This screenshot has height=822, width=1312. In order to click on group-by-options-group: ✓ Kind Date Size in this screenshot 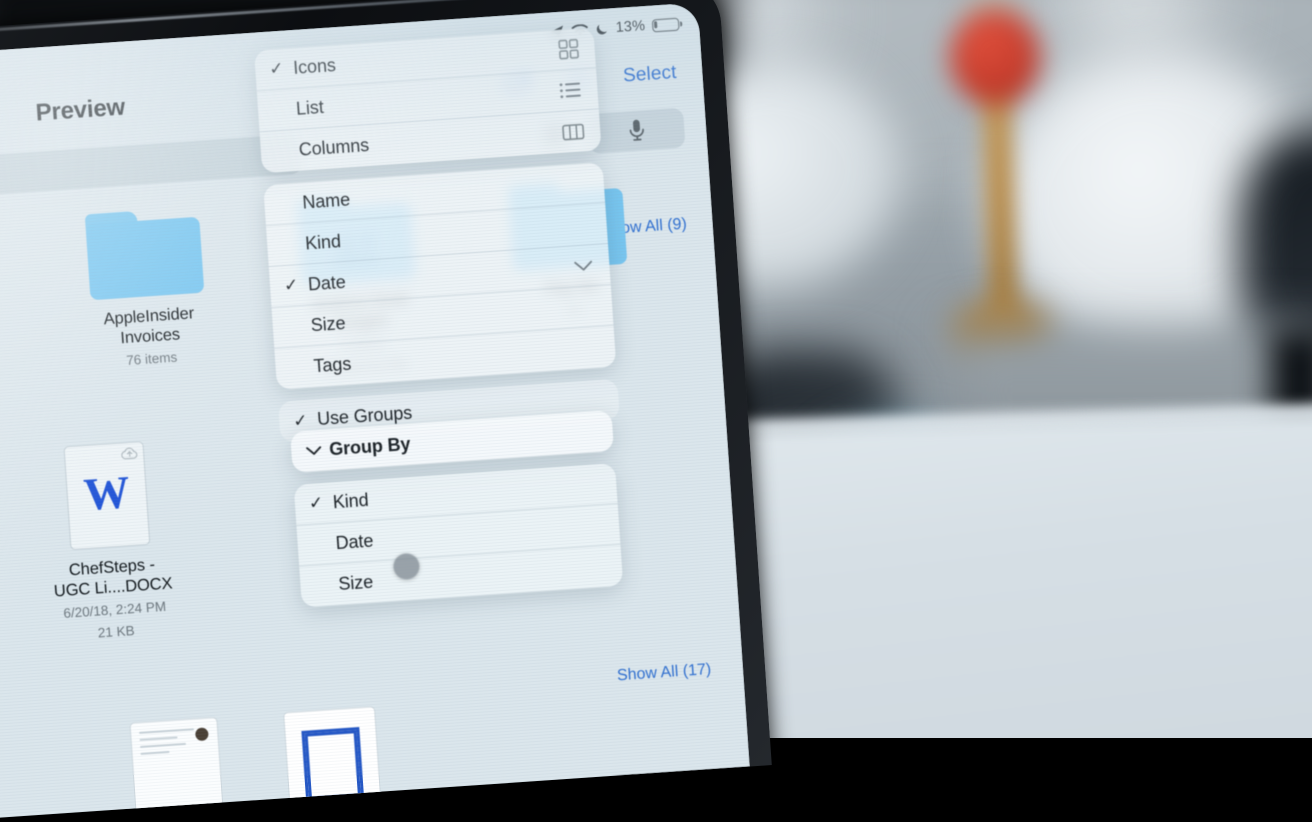, I will do `click(458, 535)`.